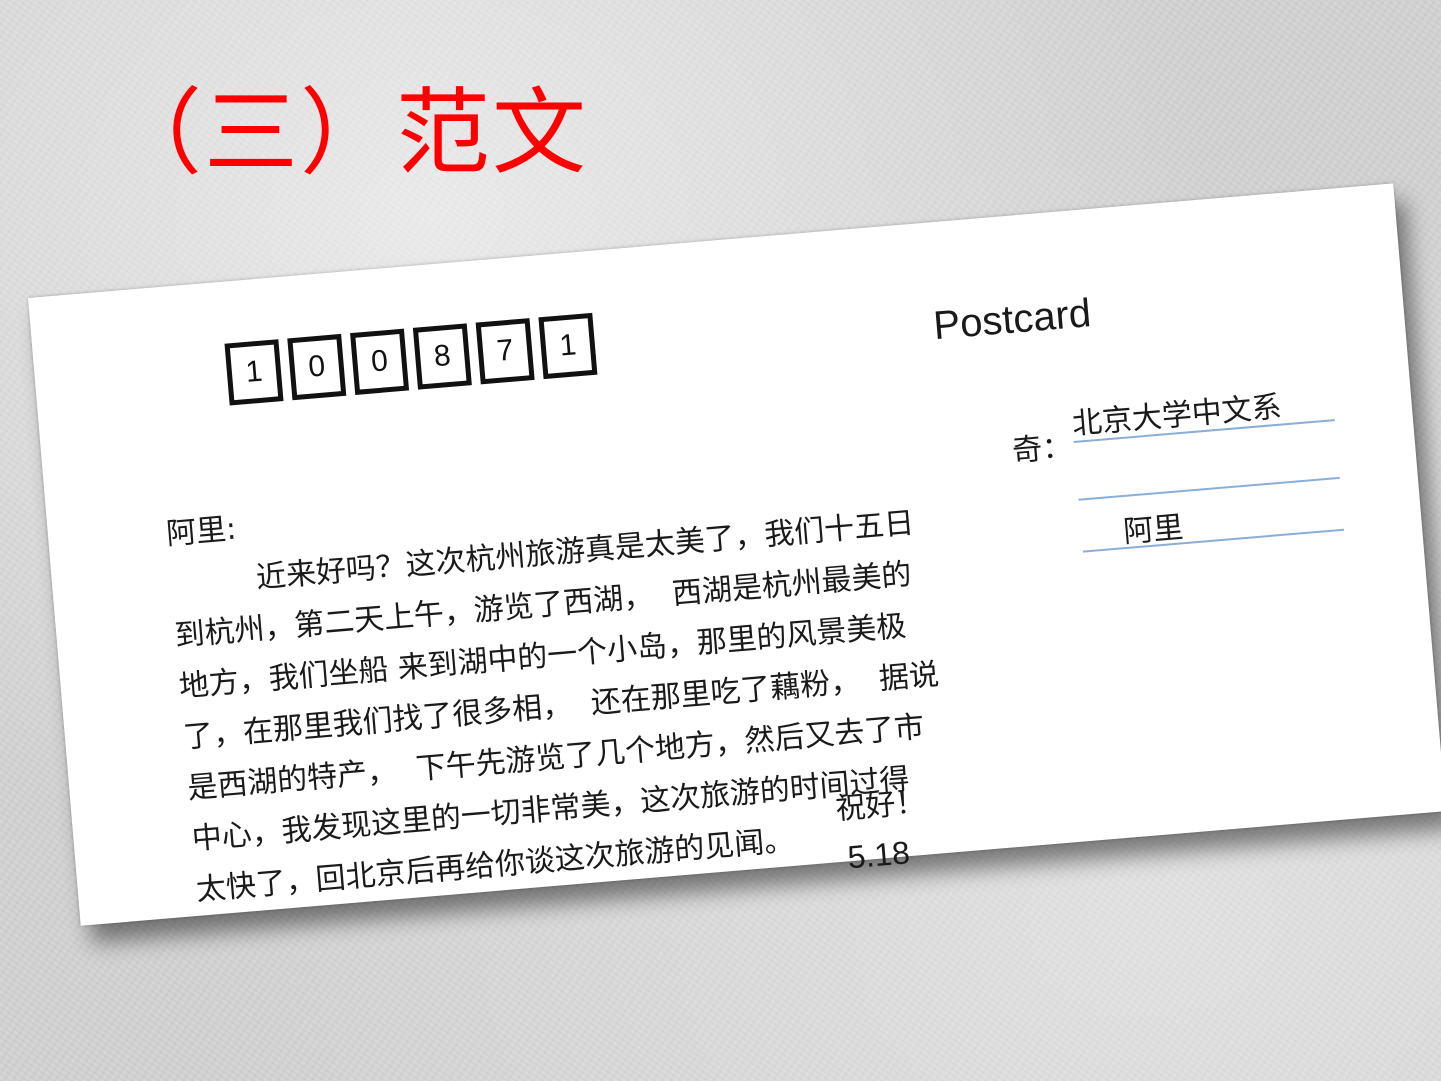 This screenshot has height=1081, width=1441. What do you see at coordinates (1207, 468) in the screenshot?
I see `address-line` at bounding box center [1207, 468].